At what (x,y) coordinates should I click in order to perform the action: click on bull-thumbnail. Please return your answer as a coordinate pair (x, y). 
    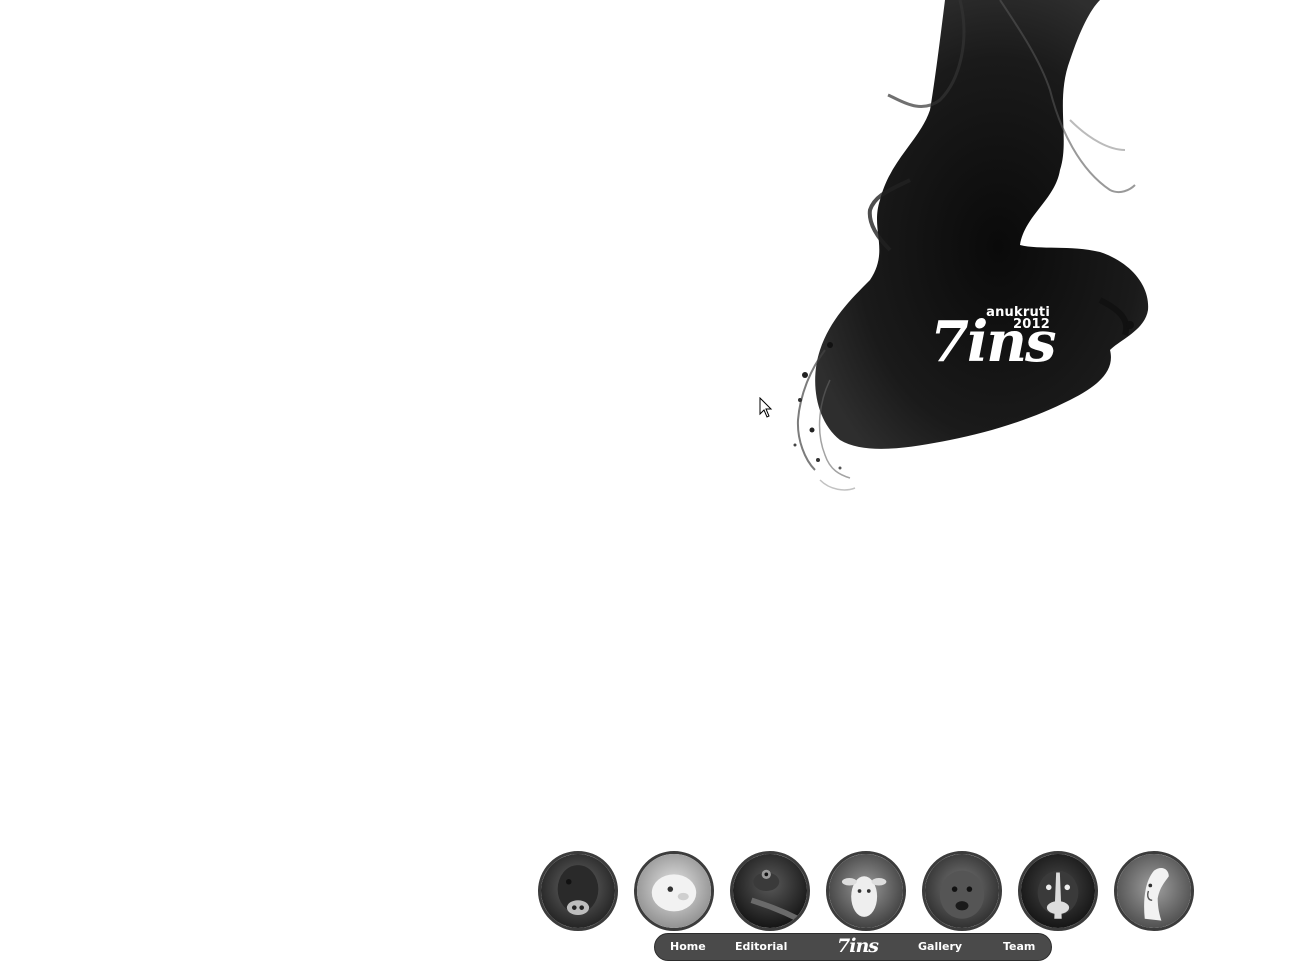
    Looking at the image, I should click on (578, 891).